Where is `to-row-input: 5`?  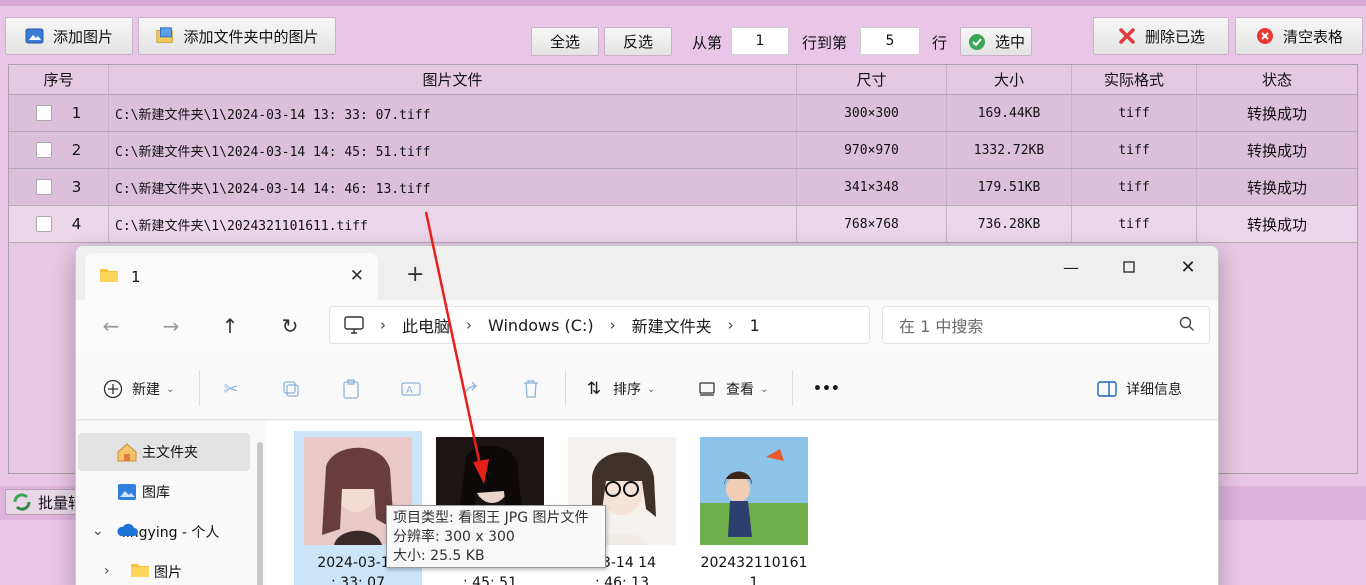
to-row-input: 5 is located at coordinates (890, 41).